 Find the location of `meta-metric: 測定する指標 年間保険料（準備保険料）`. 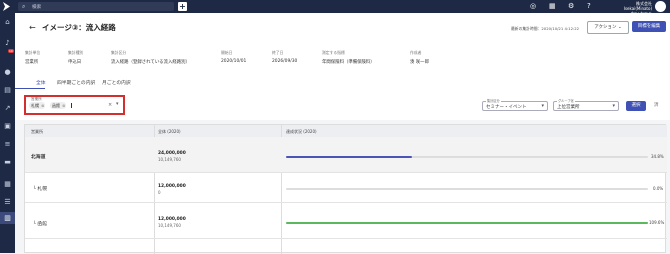

meta-metric: 測定する指標 年間保険料（準備保険料） is located at coordinates (348, 57).